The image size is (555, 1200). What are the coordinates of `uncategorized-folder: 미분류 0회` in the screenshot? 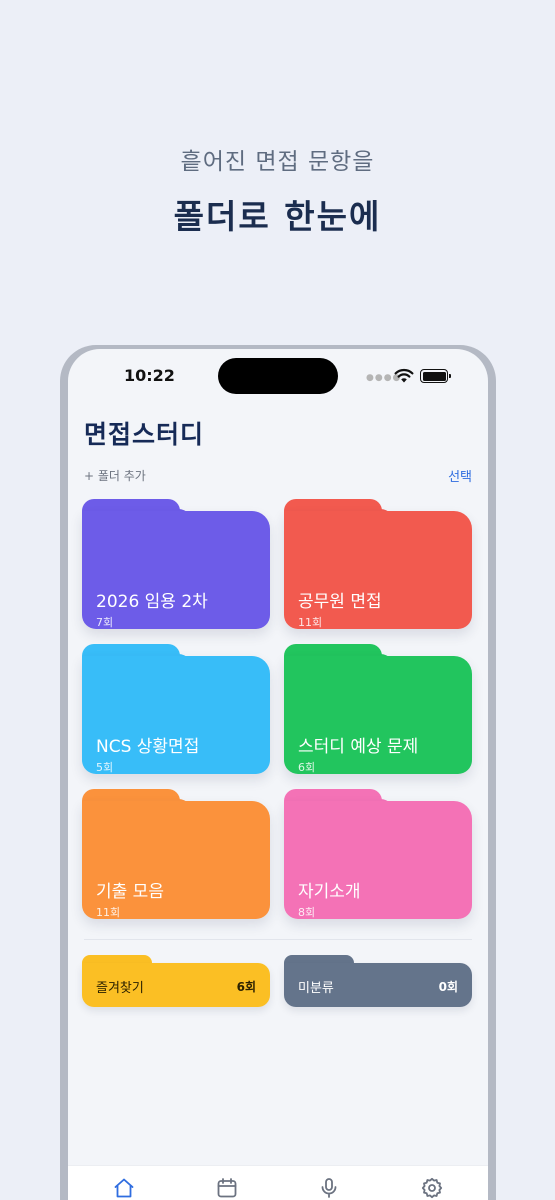 It's located at (378, 981).